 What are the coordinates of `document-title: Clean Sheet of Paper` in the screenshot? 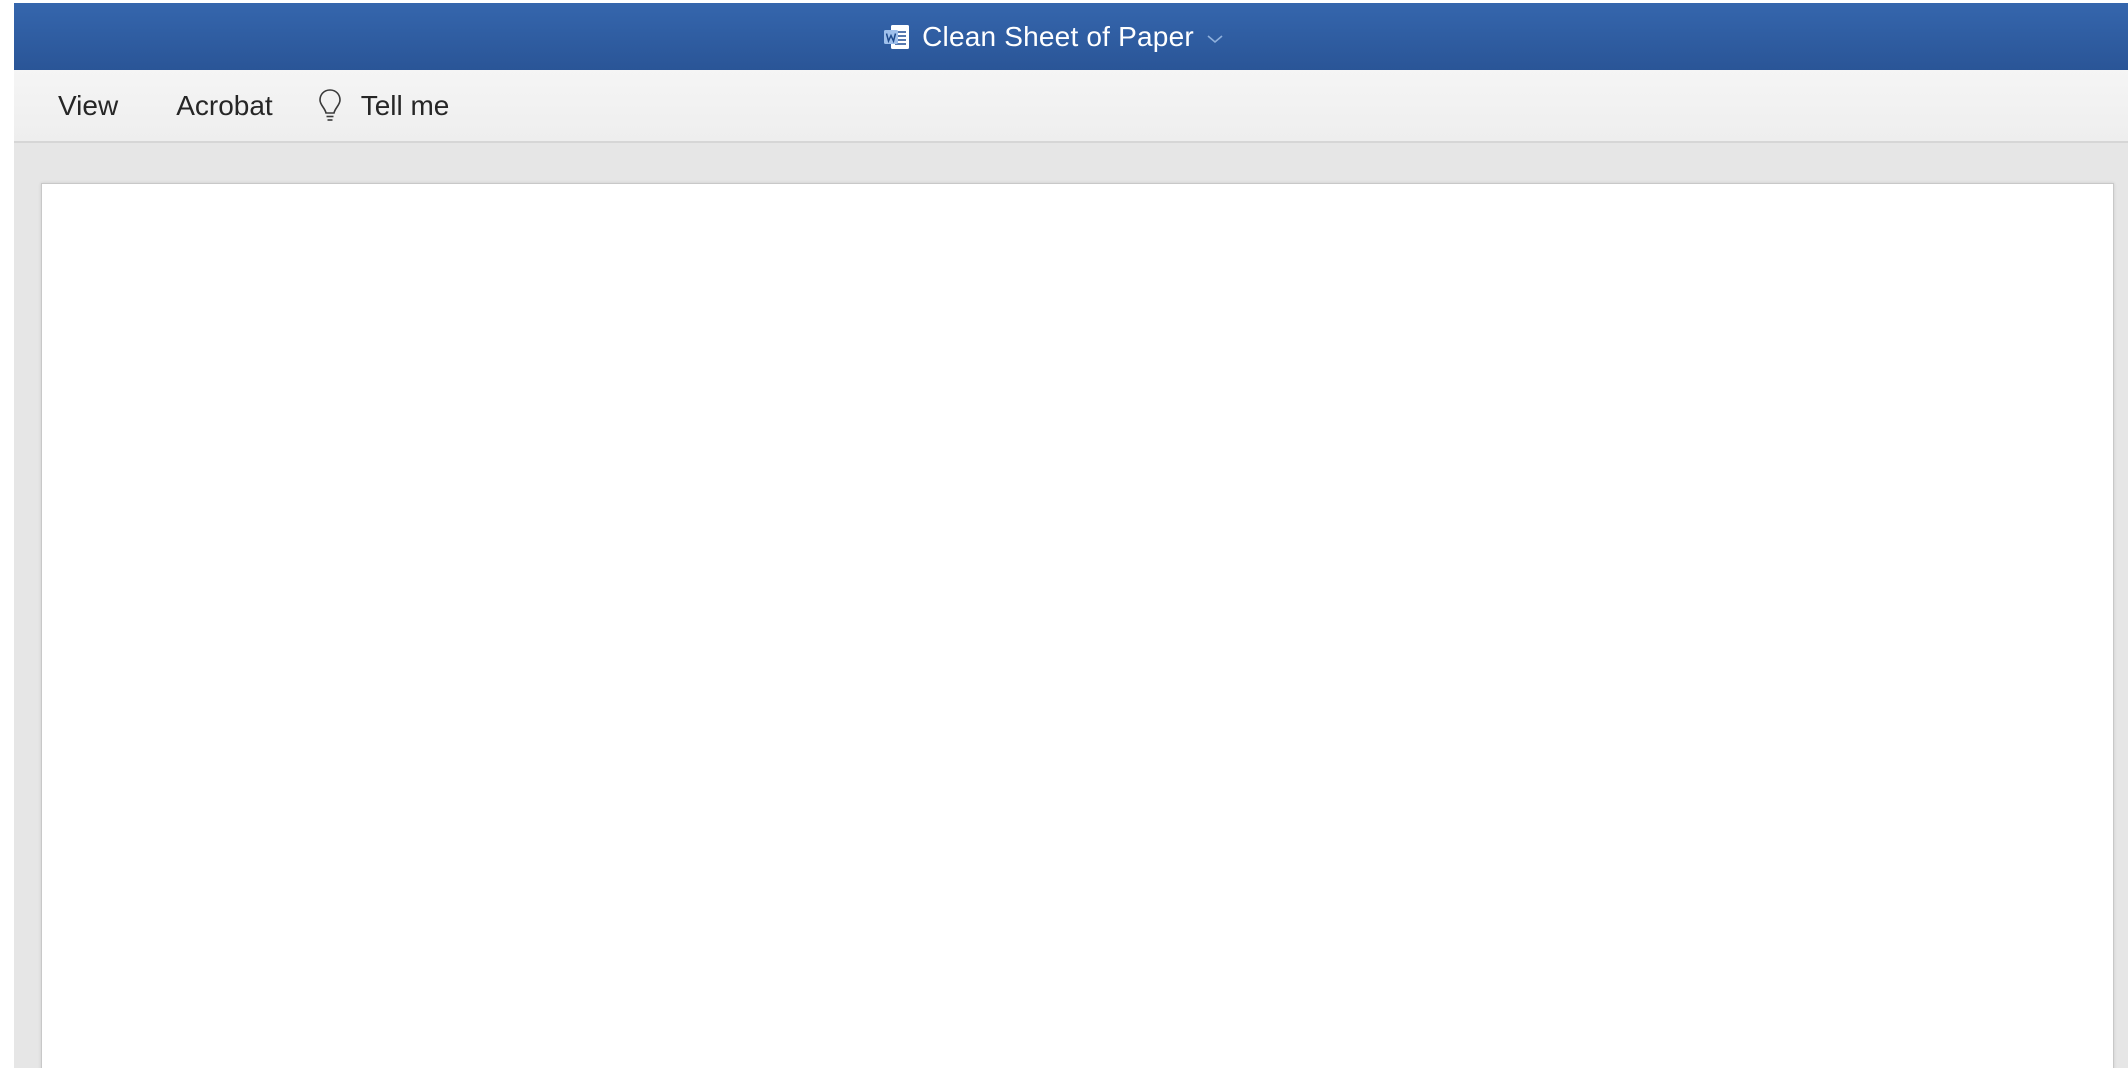 It's located at (1058, 36).